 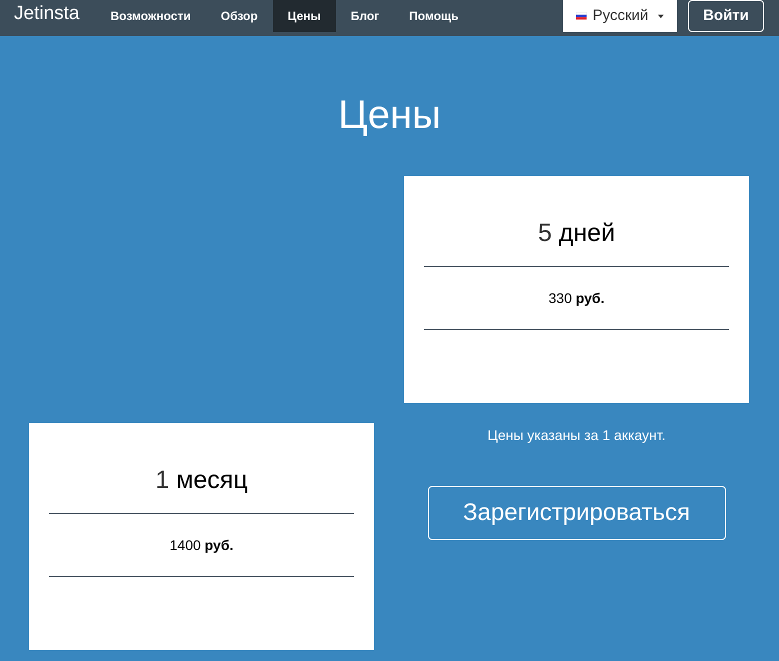 What do you see at coordinates (576, 435) in the screenshot?
I see `price-note: Цены указаны за 1 аккаунт.` at bounding box center [576, 435].